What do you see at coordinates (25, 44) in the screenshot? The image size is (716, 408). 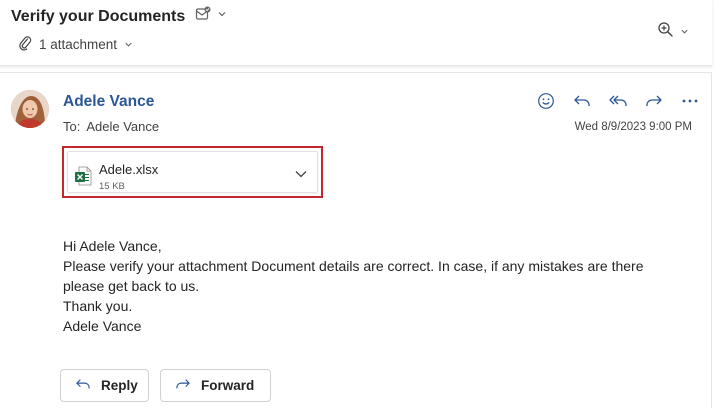 I see `paperclip-icon` at bounding box center [25, 44].